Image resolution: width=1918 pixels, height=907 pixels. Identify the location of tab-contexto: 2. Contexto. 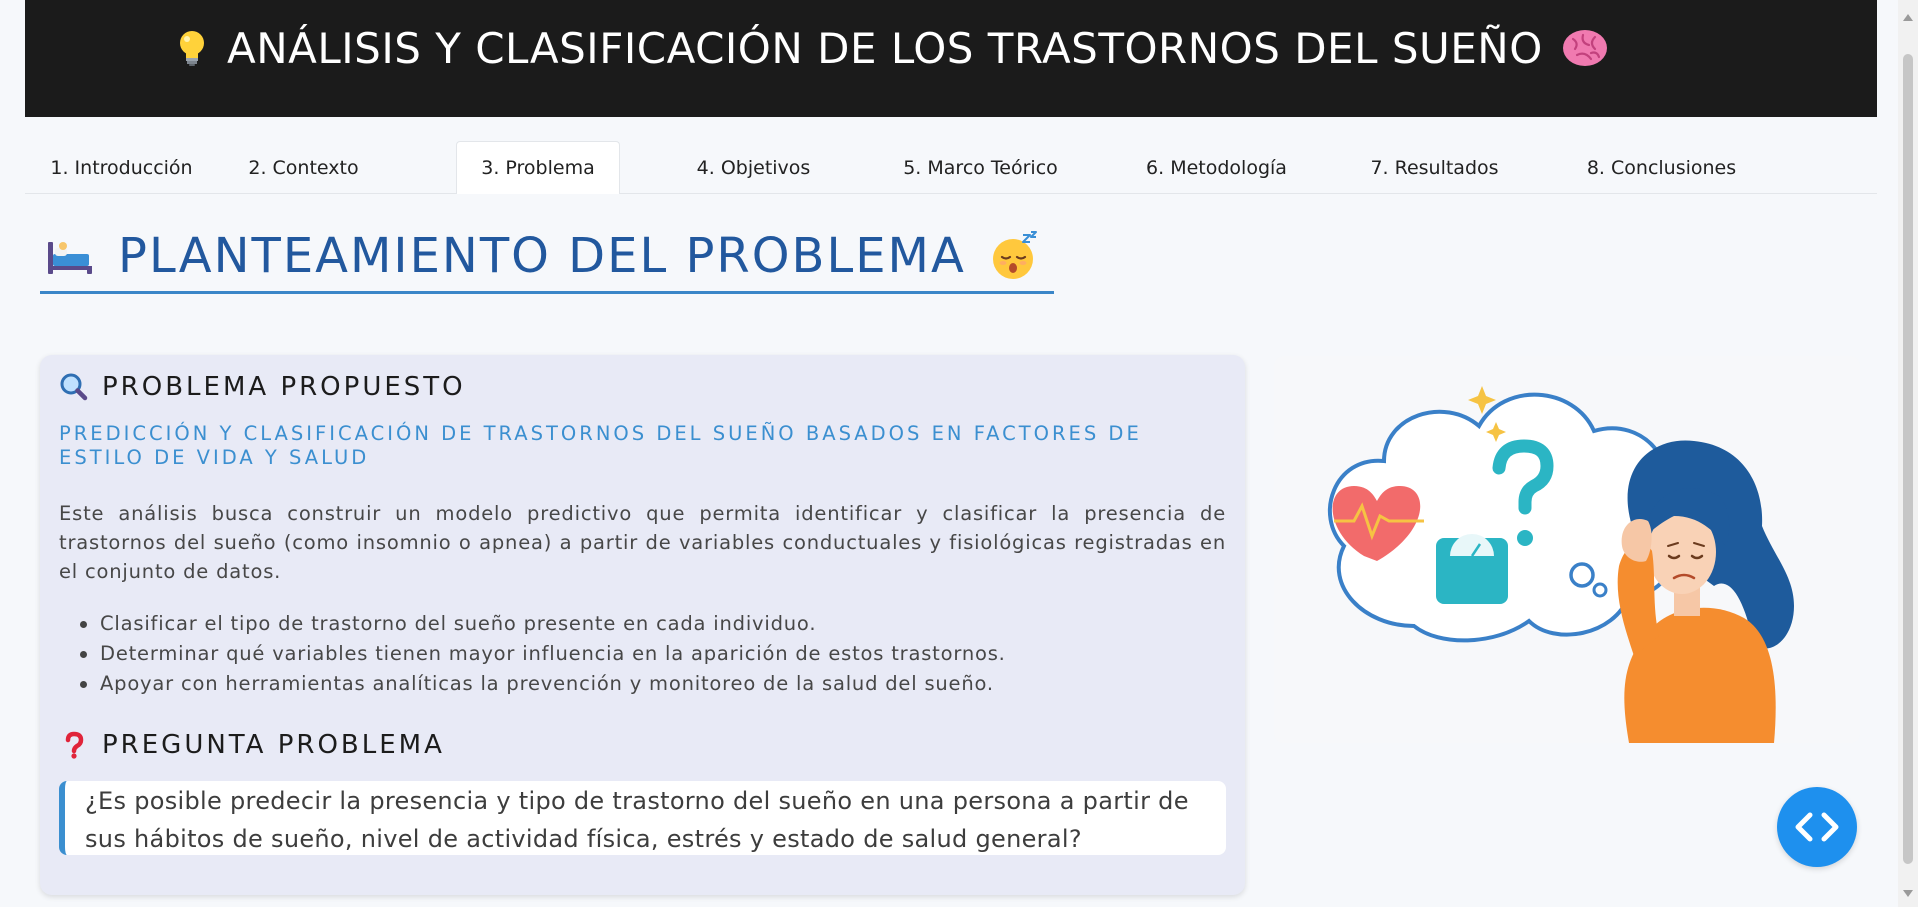
(303, 167).